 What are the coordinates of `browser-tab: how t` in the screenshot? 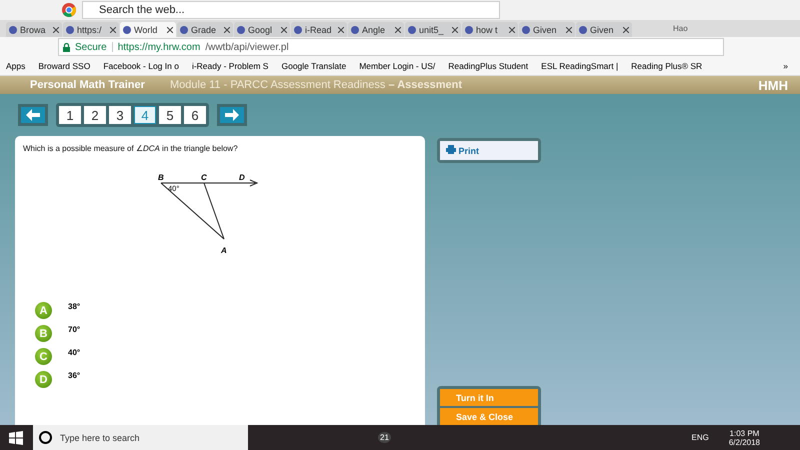 It's located at (490, 29).